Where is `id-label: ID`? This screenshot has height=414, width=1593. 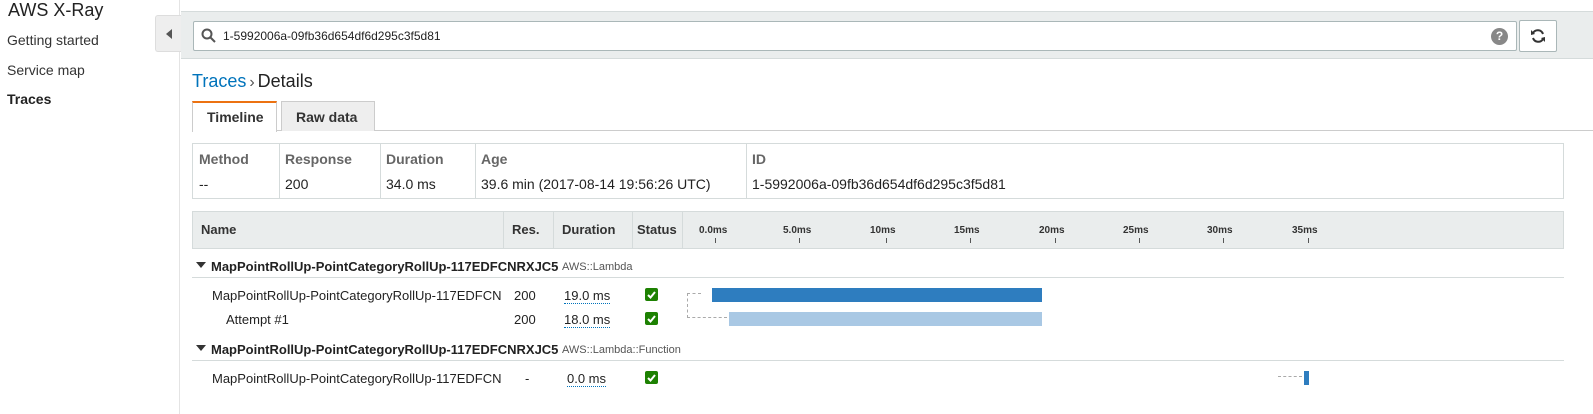
id-label: ID is located at coordinates (759, 159).